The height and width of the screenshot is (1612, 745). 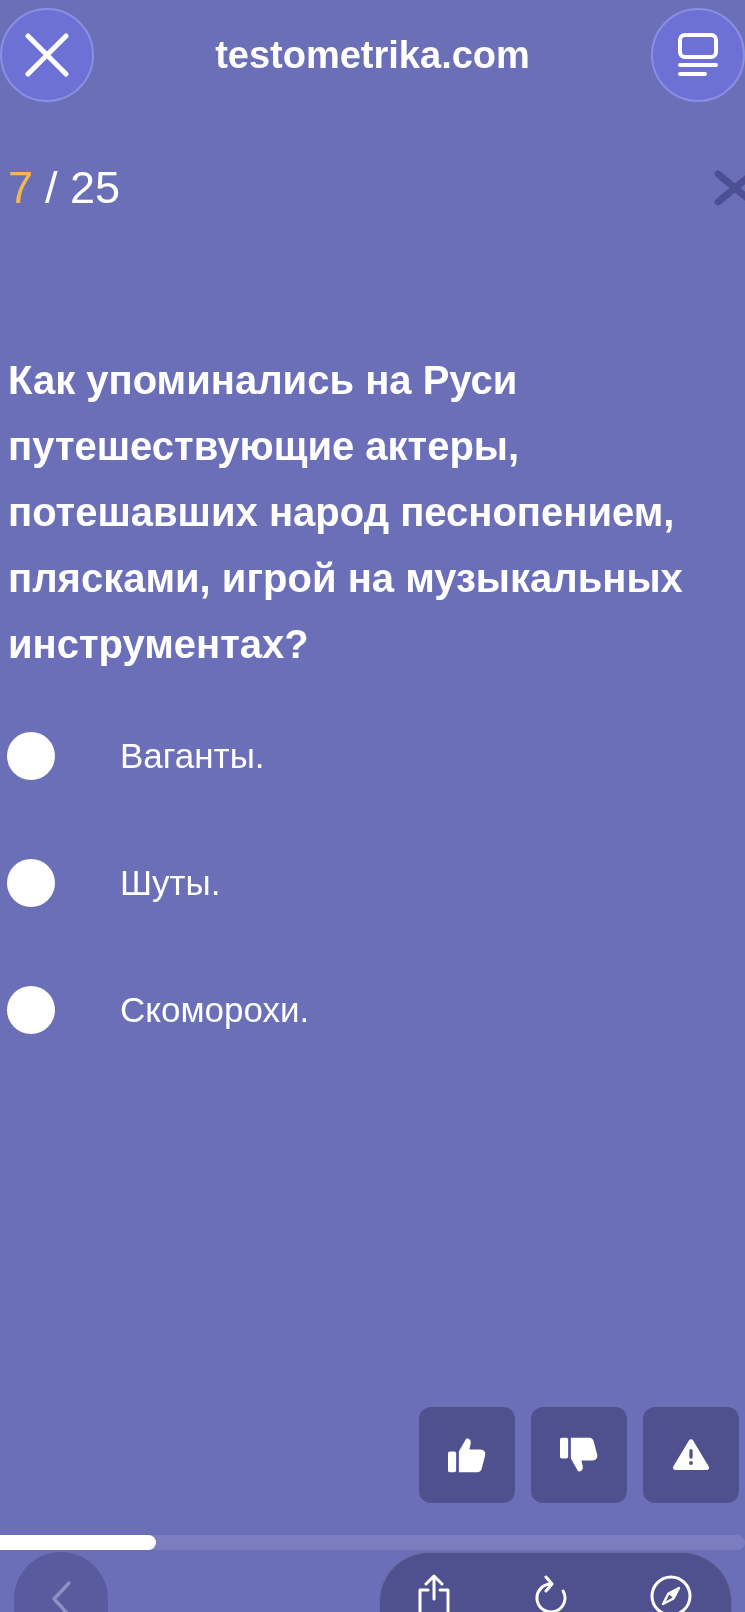 I want to click on answer-option: Скоморохи., so click(x=215, y=1010).